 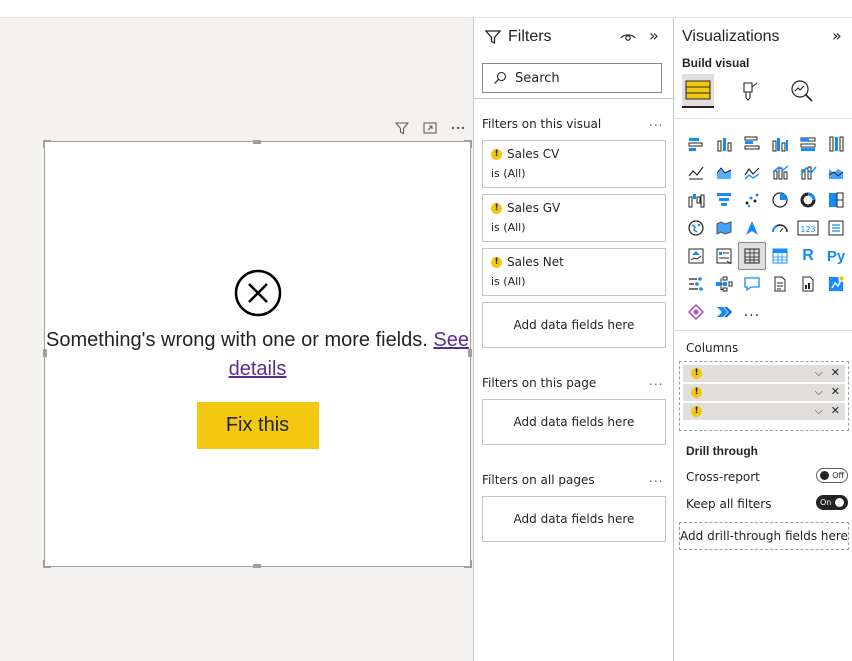 What do you see at coordinates (628, 37) in the screenshot?
I see `eye-icon` at bounding box center [628, 37].